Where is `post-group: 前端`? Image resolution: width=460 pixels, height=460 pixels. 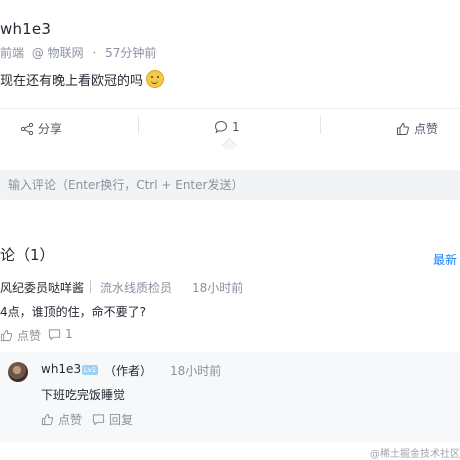 post-group: 前端 is located at coordinates (12, 53).